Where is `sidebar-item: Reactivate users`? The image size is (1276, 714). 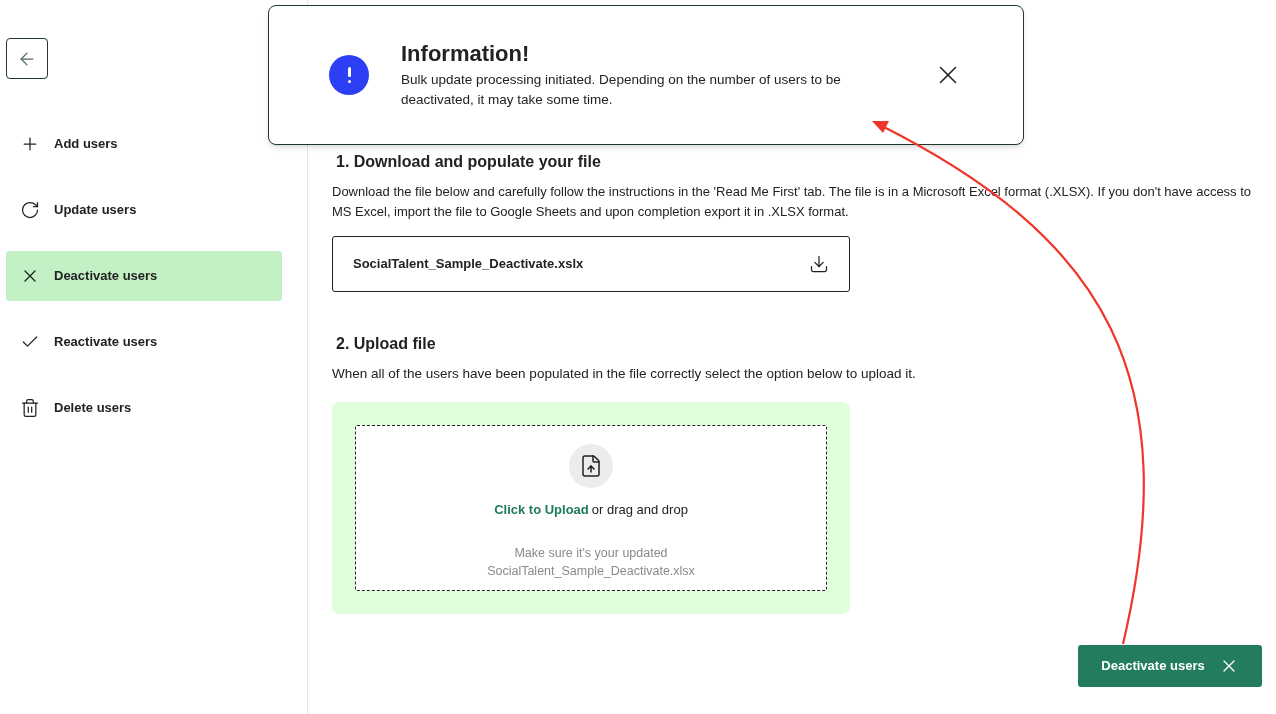 sidebar-item: Reactivate users is located at coordinates (144, 342).